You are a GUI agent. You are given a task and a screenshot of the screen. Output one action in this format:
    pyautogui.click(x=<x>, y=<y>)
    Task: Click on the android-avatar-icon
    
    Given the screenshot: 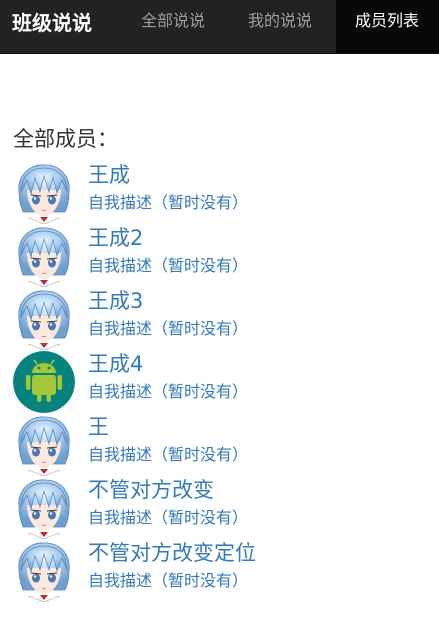 What is the action you would take?
    pyautogui.click(x=44, y=382)
    